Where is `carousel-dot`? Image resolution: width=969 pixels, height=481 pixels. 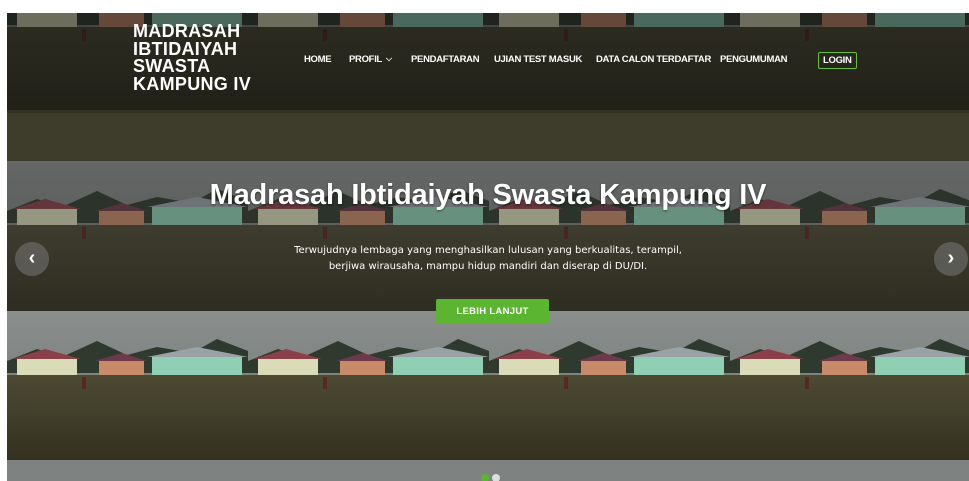 carousel-dot is located at coordinates (496, 477).